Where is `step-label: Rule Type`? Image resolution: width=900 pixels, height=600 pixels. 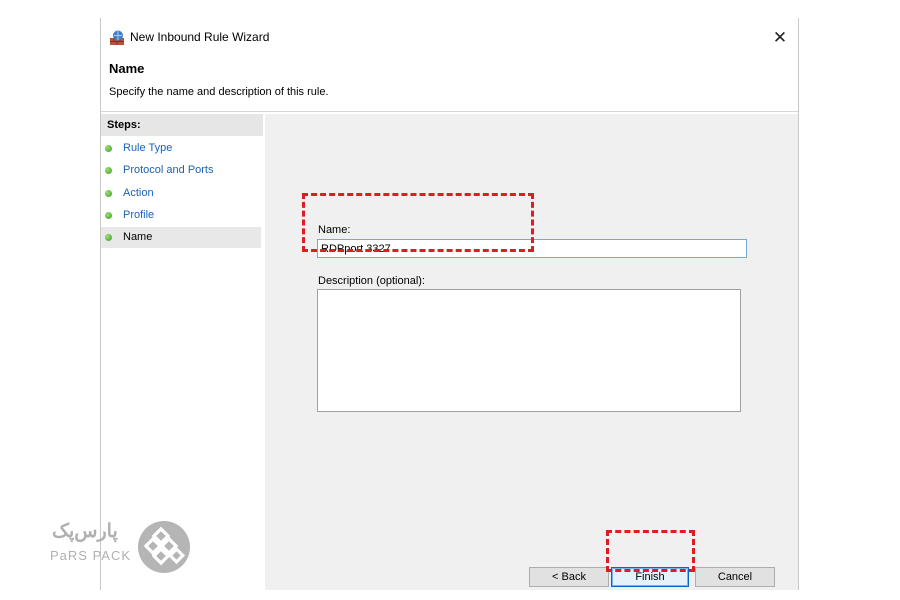
step-label: Rule Type is located at coordinates (148, 148).